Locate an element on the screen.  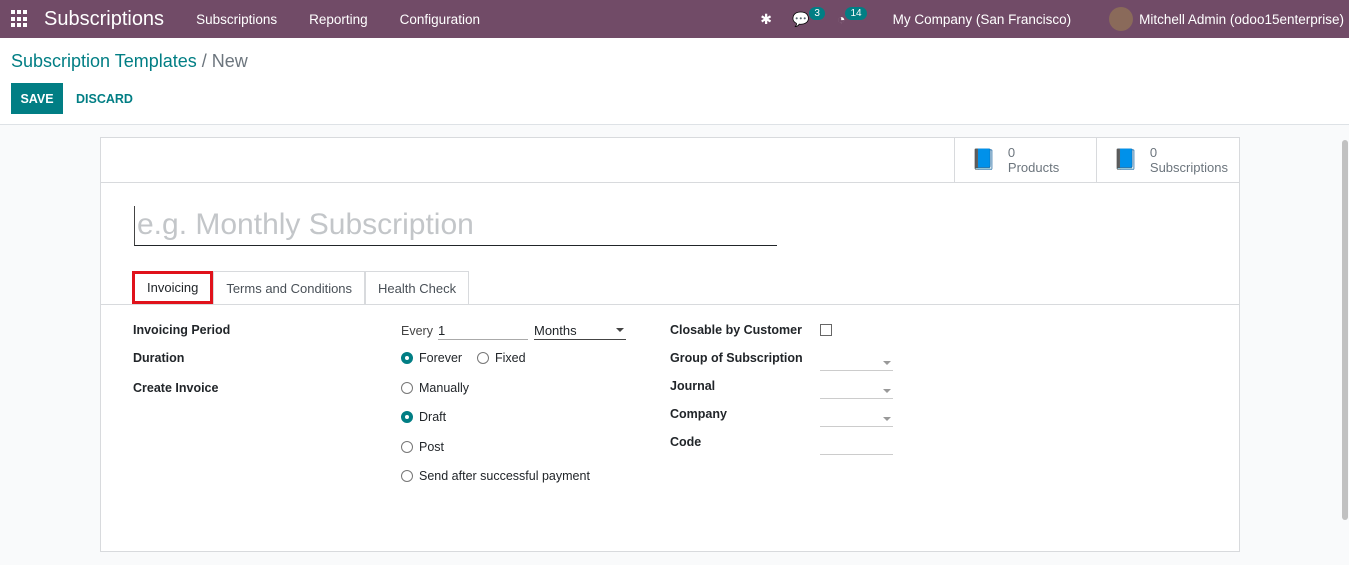
products-smart-button: 📘 0 Products is located at coordinates (1025, 160).